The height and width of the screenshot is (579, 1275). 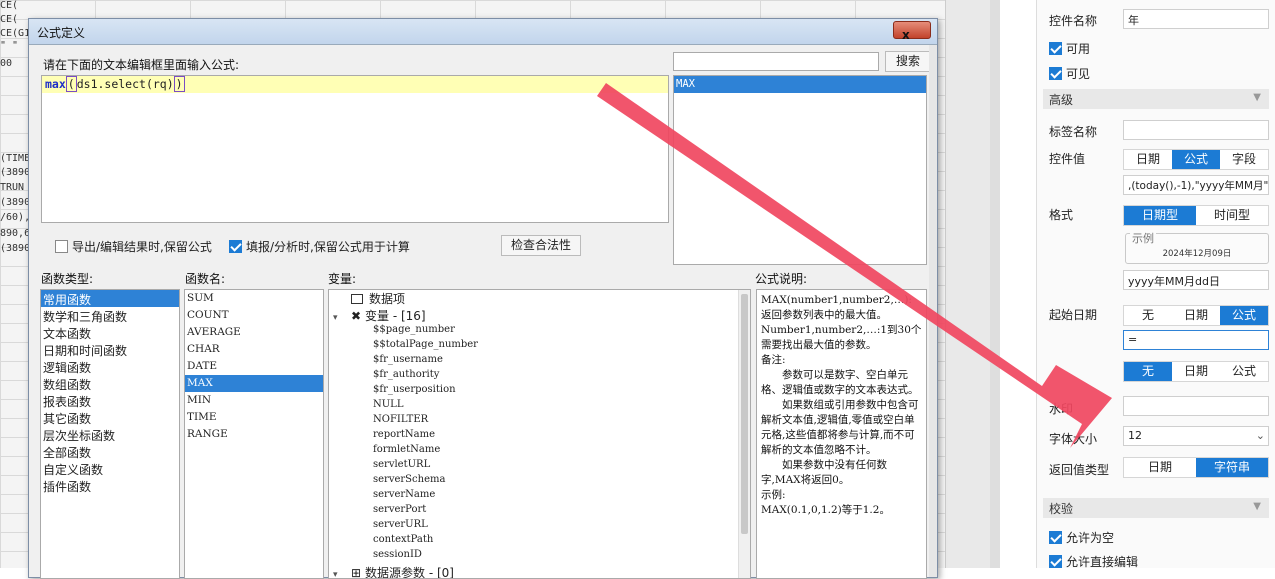 I want to click on variable-item: formletName, so click(x=541, y=451).